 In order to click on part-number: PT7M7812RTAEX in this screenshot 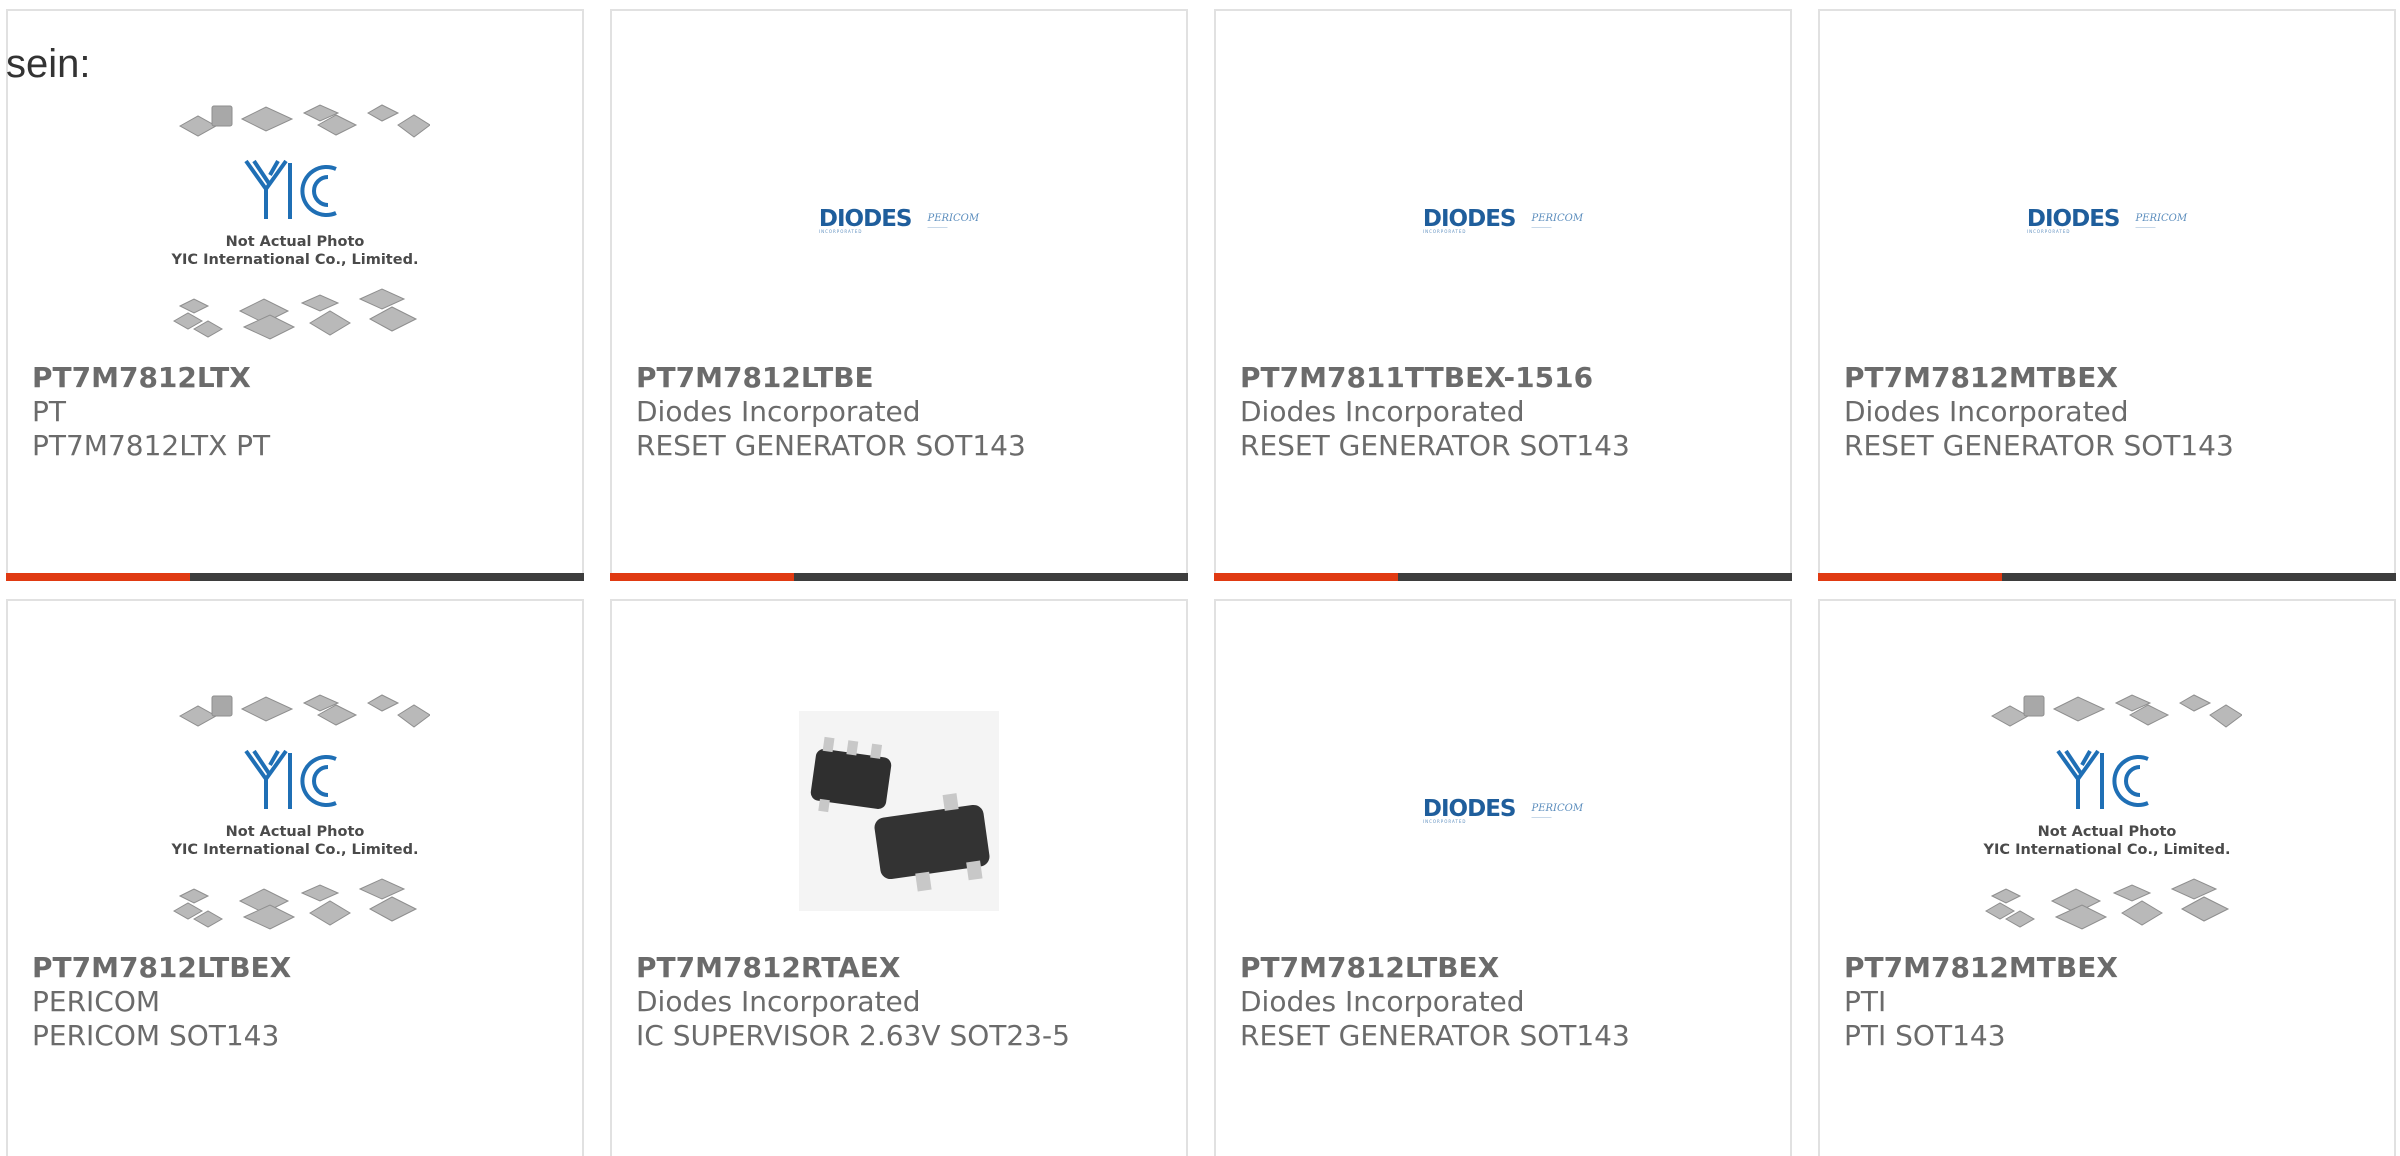, I will do `click(906, 968)`.